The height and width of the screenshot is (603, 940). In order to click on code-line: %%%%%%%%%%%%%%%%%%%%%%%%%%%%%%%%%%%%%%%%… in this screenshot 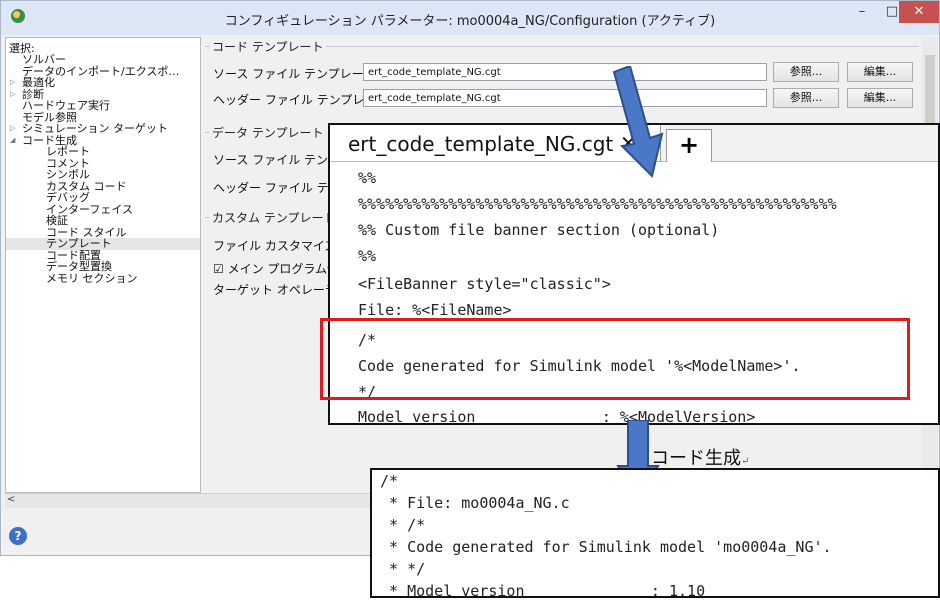, I will do `click(597, 204)`.